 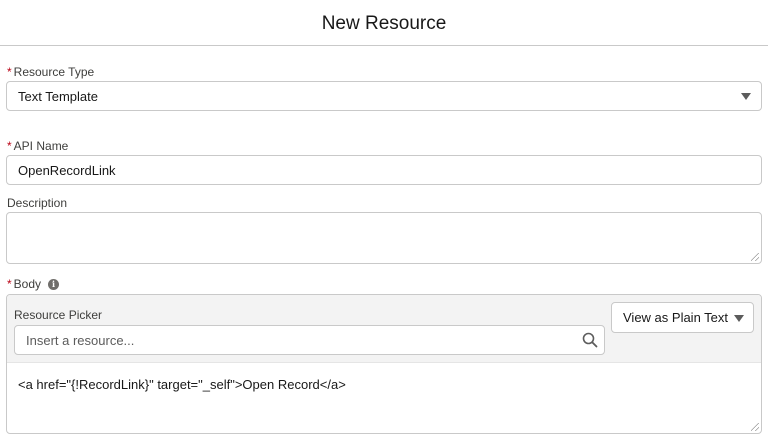 What do you see at coordinates (384, 96) in the screenshot?
I see `resource-type-select: Text Template` at bounding box center [384, 96].